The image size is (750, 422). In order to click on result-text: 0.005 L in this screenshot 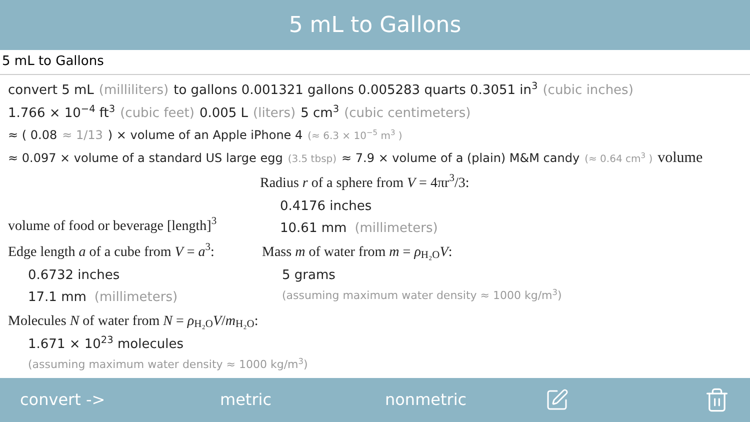, I will do `click(223, 113)`.